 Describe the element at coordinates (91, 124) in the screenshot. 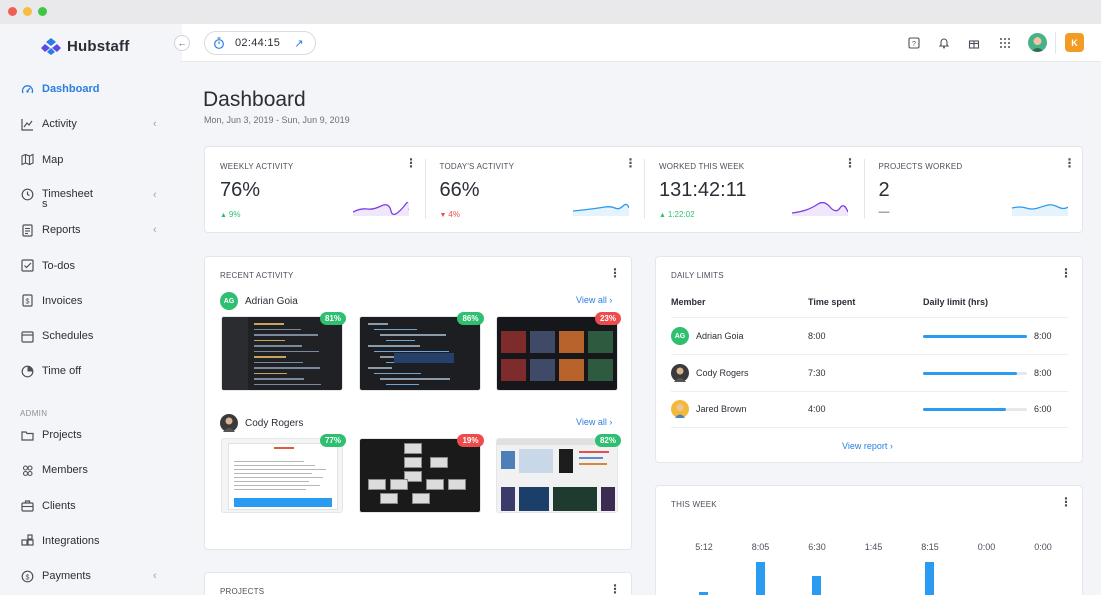

I see `sidebar-item-activity: Activity ‹` at that location.